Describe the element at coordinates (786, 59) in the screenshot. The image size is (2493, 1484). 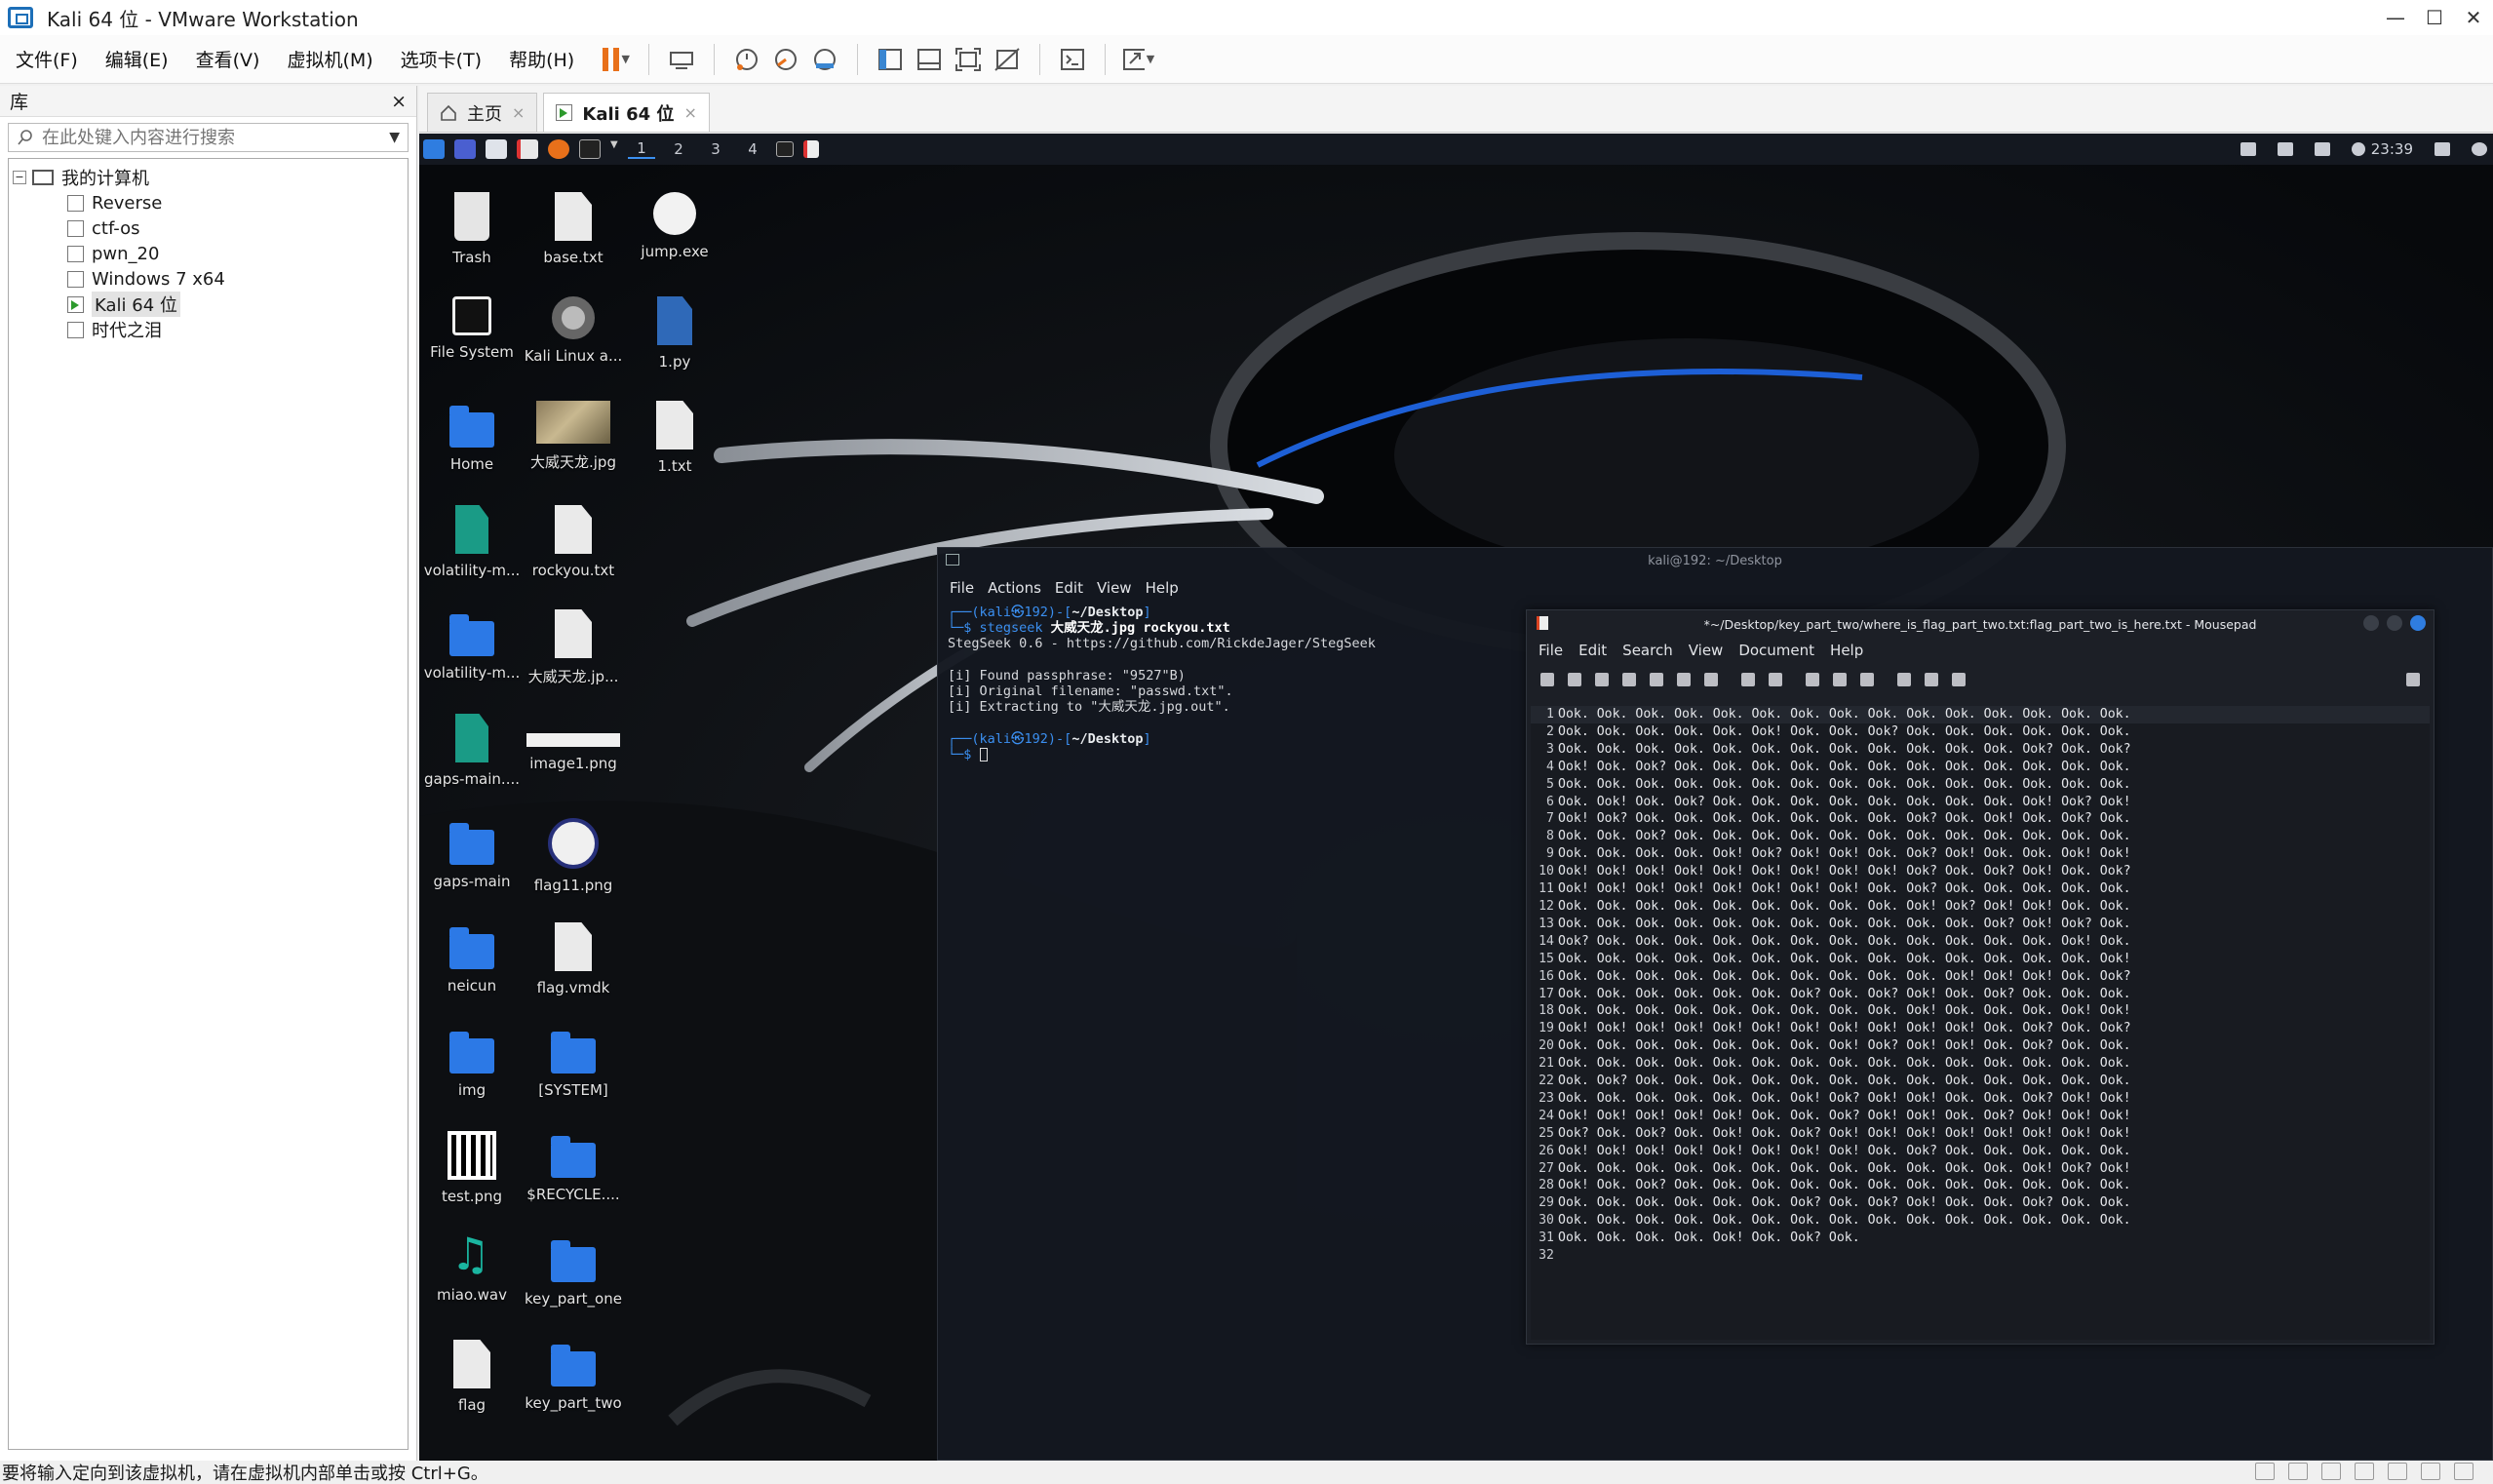
I see `revert-snapshot-button` at that location.